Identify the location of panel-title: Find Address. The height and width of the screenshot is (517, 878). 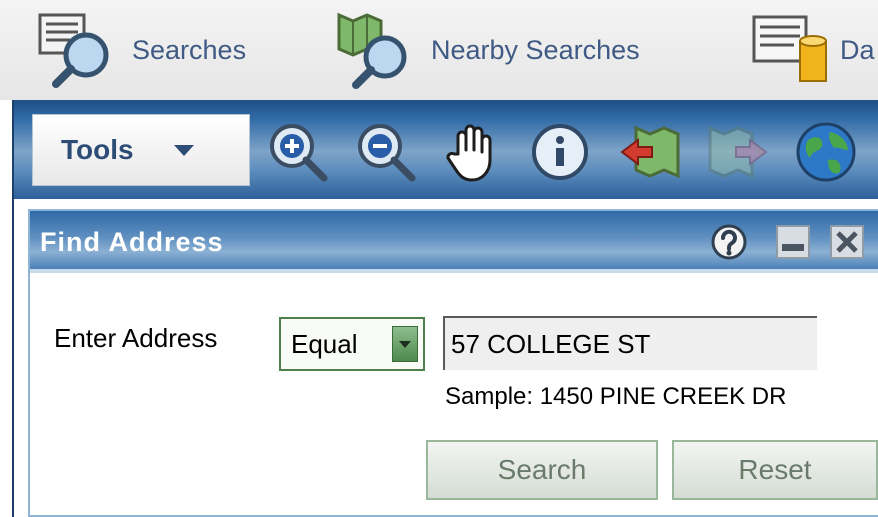
(132, 242).